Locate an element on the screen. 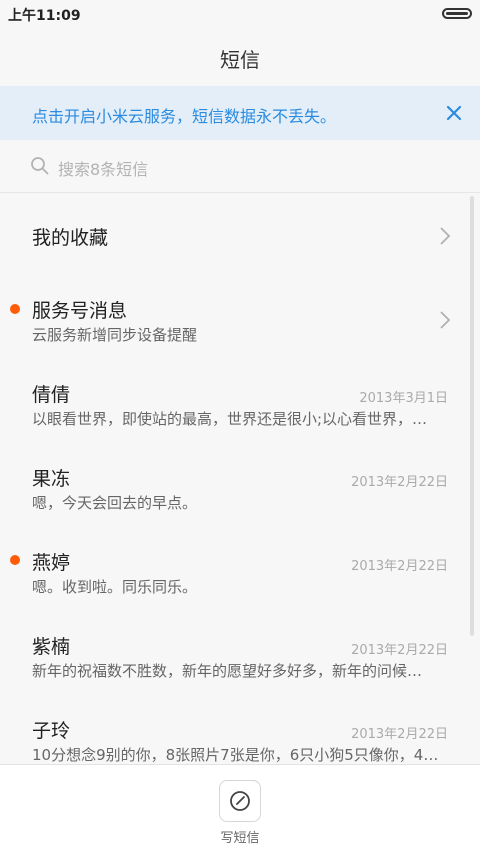 This screenshot has height=854, width=480. favorites-item: 我的收藏 is located at coordinates (240, 236).